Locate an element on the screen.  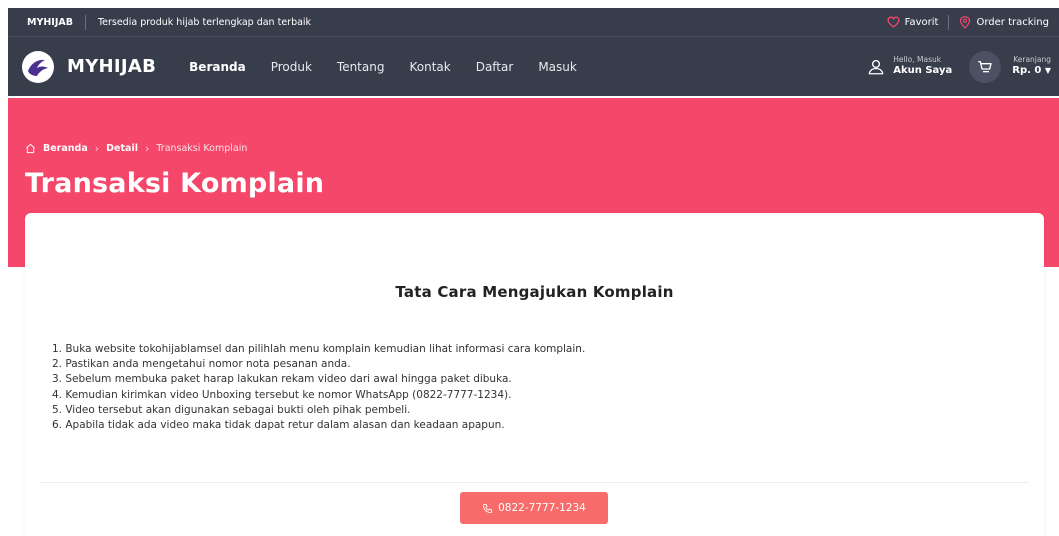
menu-item-beranda: Beranda is located at coordinates (217, 67).